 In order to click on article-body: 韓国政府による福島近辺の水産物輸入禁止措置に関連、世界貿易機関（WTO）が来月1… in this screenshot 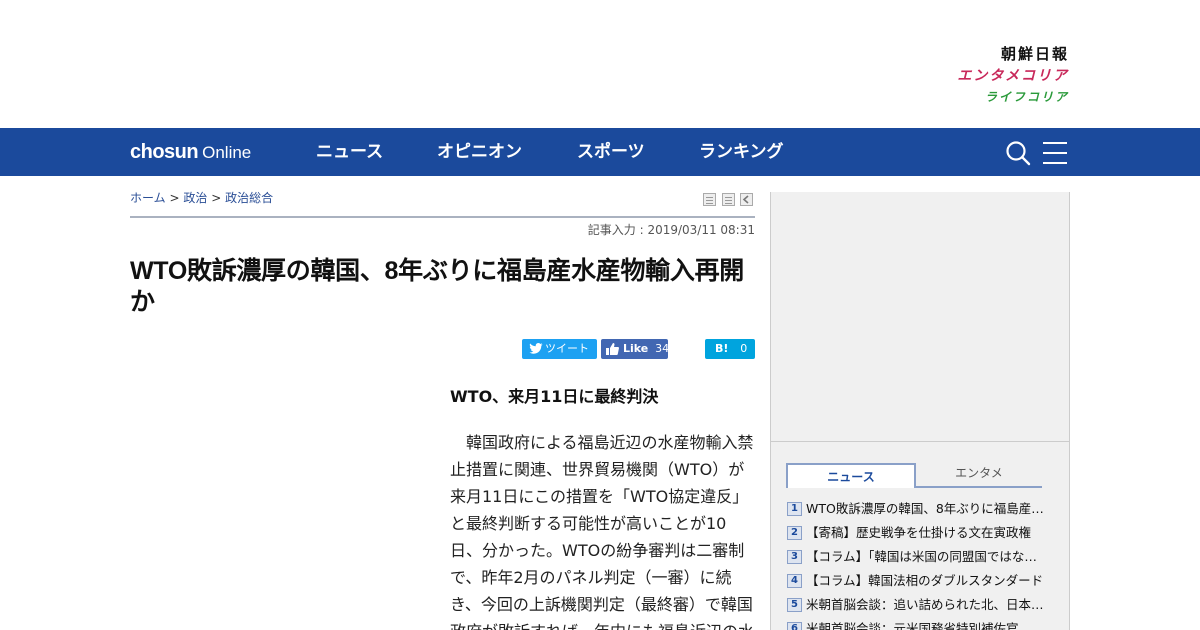, I will do `click(602, 531)`.